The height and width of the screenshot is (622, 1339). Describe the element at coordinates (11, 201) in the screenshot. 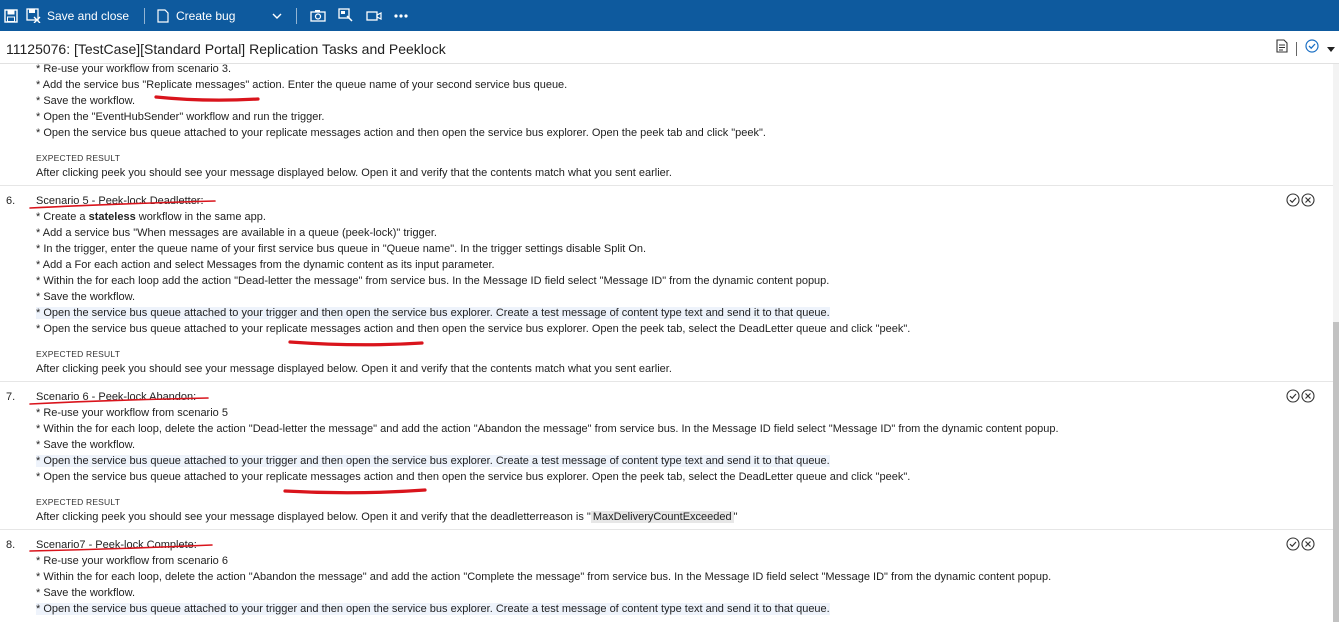

I see `step-number: 6.` at that location.